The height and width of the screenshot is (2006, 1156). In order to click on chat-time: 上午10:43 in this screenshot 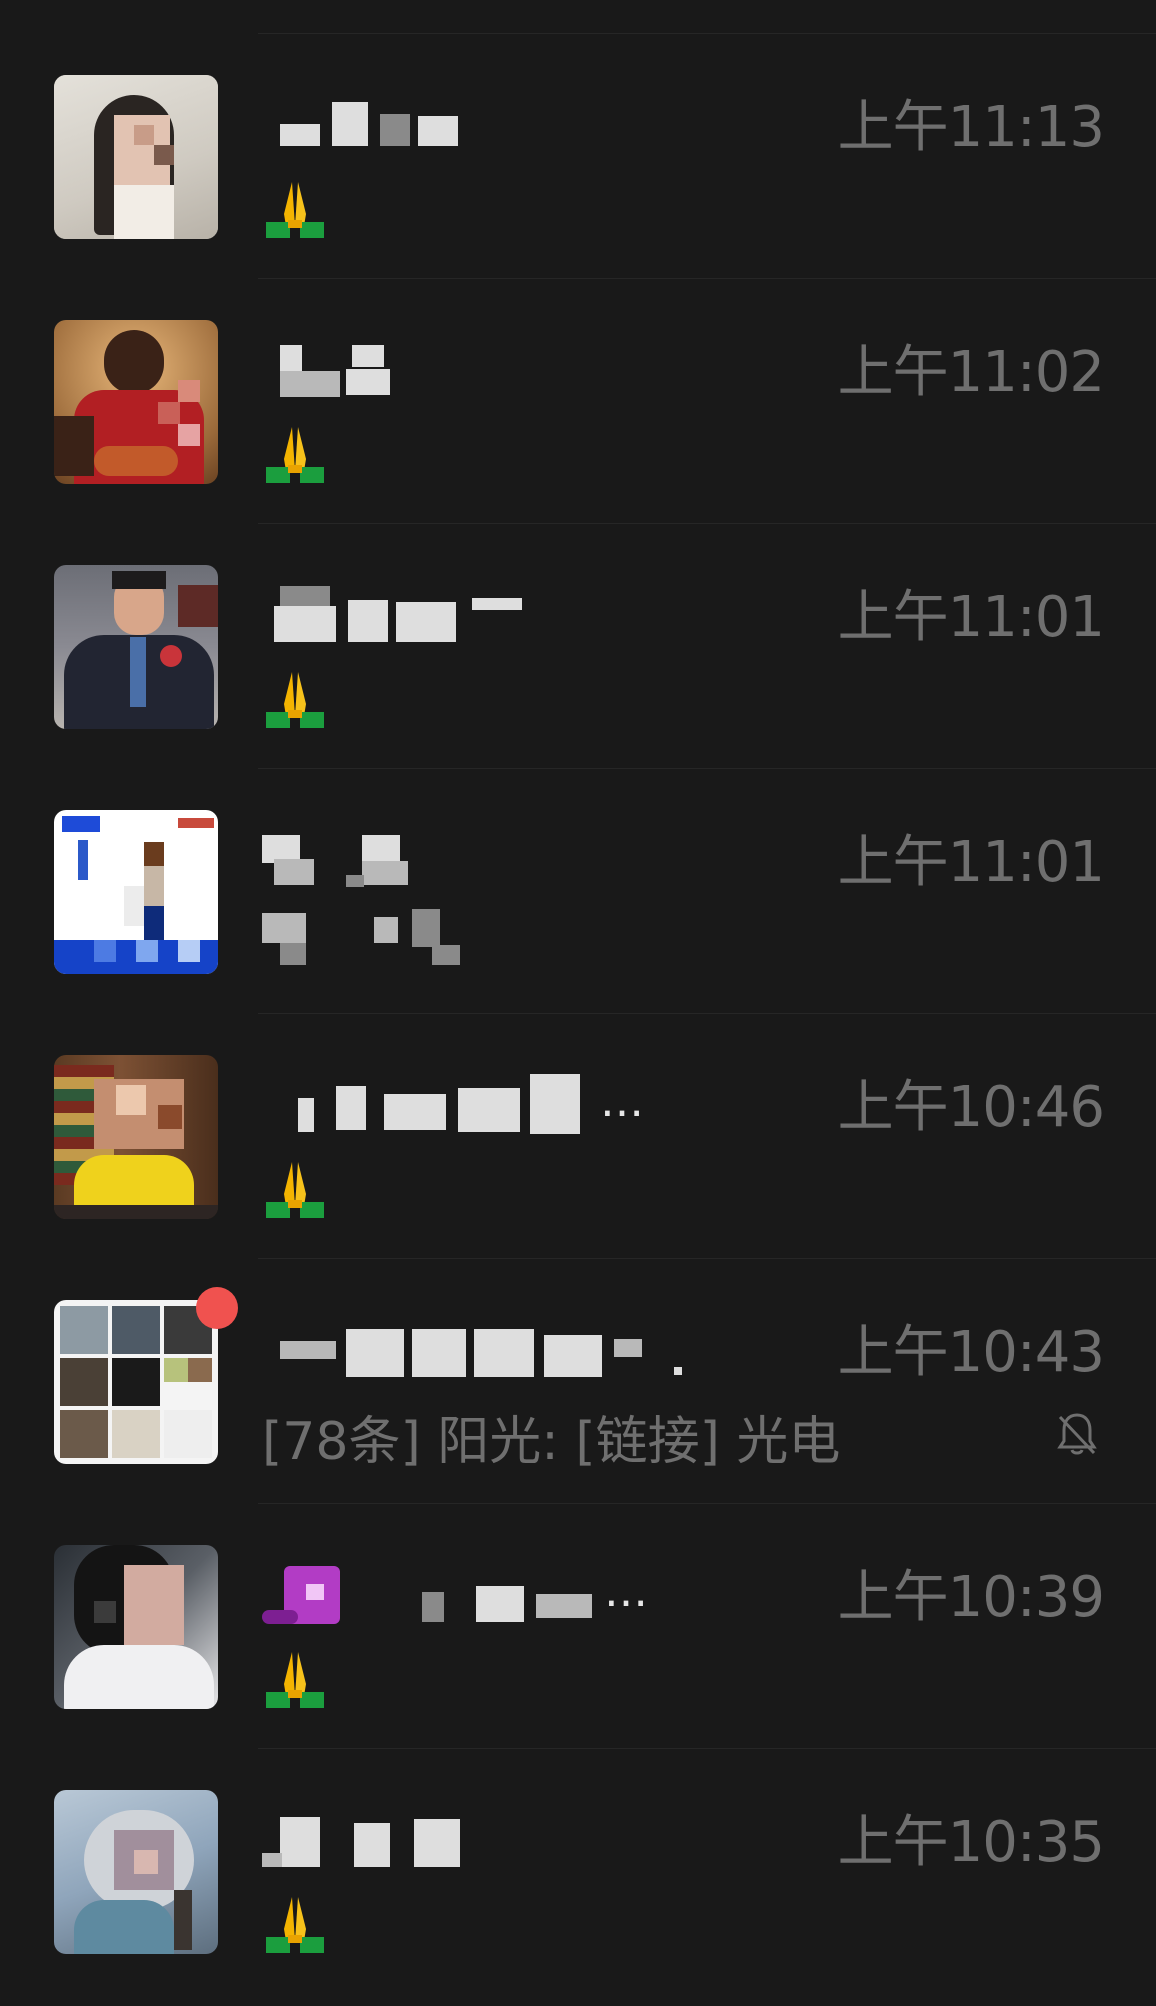, I will do `click(971, 1352)`.